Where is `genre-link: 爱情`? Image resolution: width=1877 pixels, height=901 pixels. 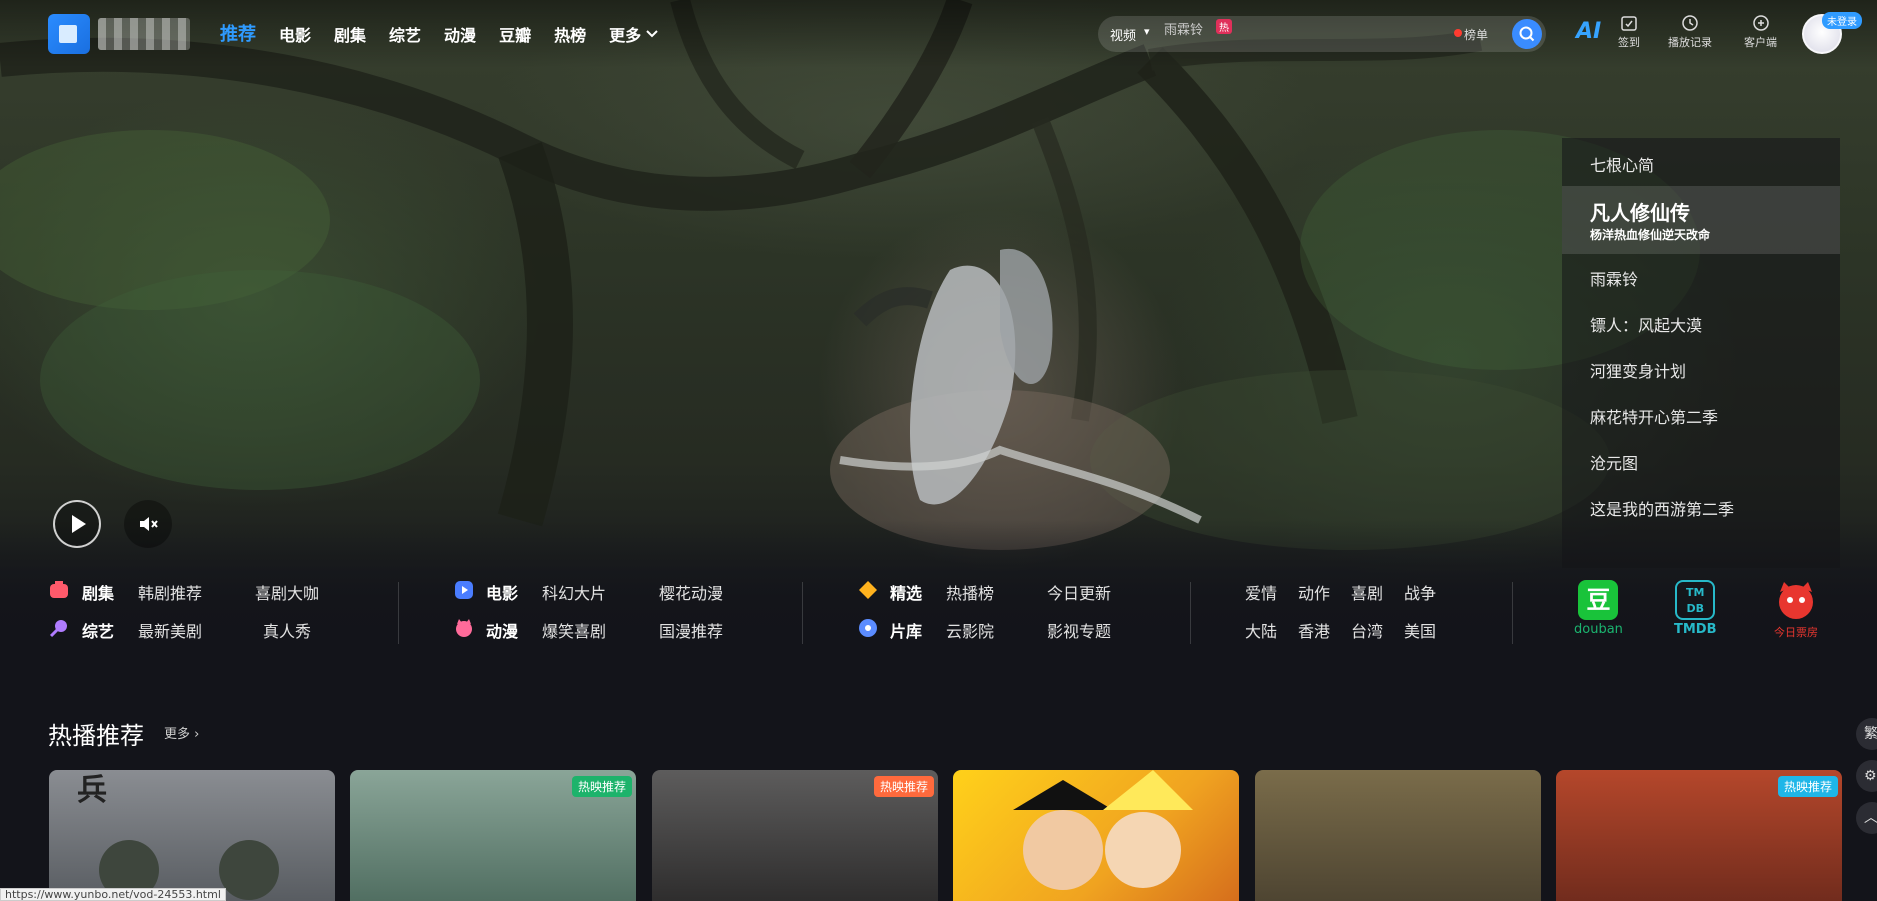
genre-link: 爱情 is located at coordinates (1261, 592).